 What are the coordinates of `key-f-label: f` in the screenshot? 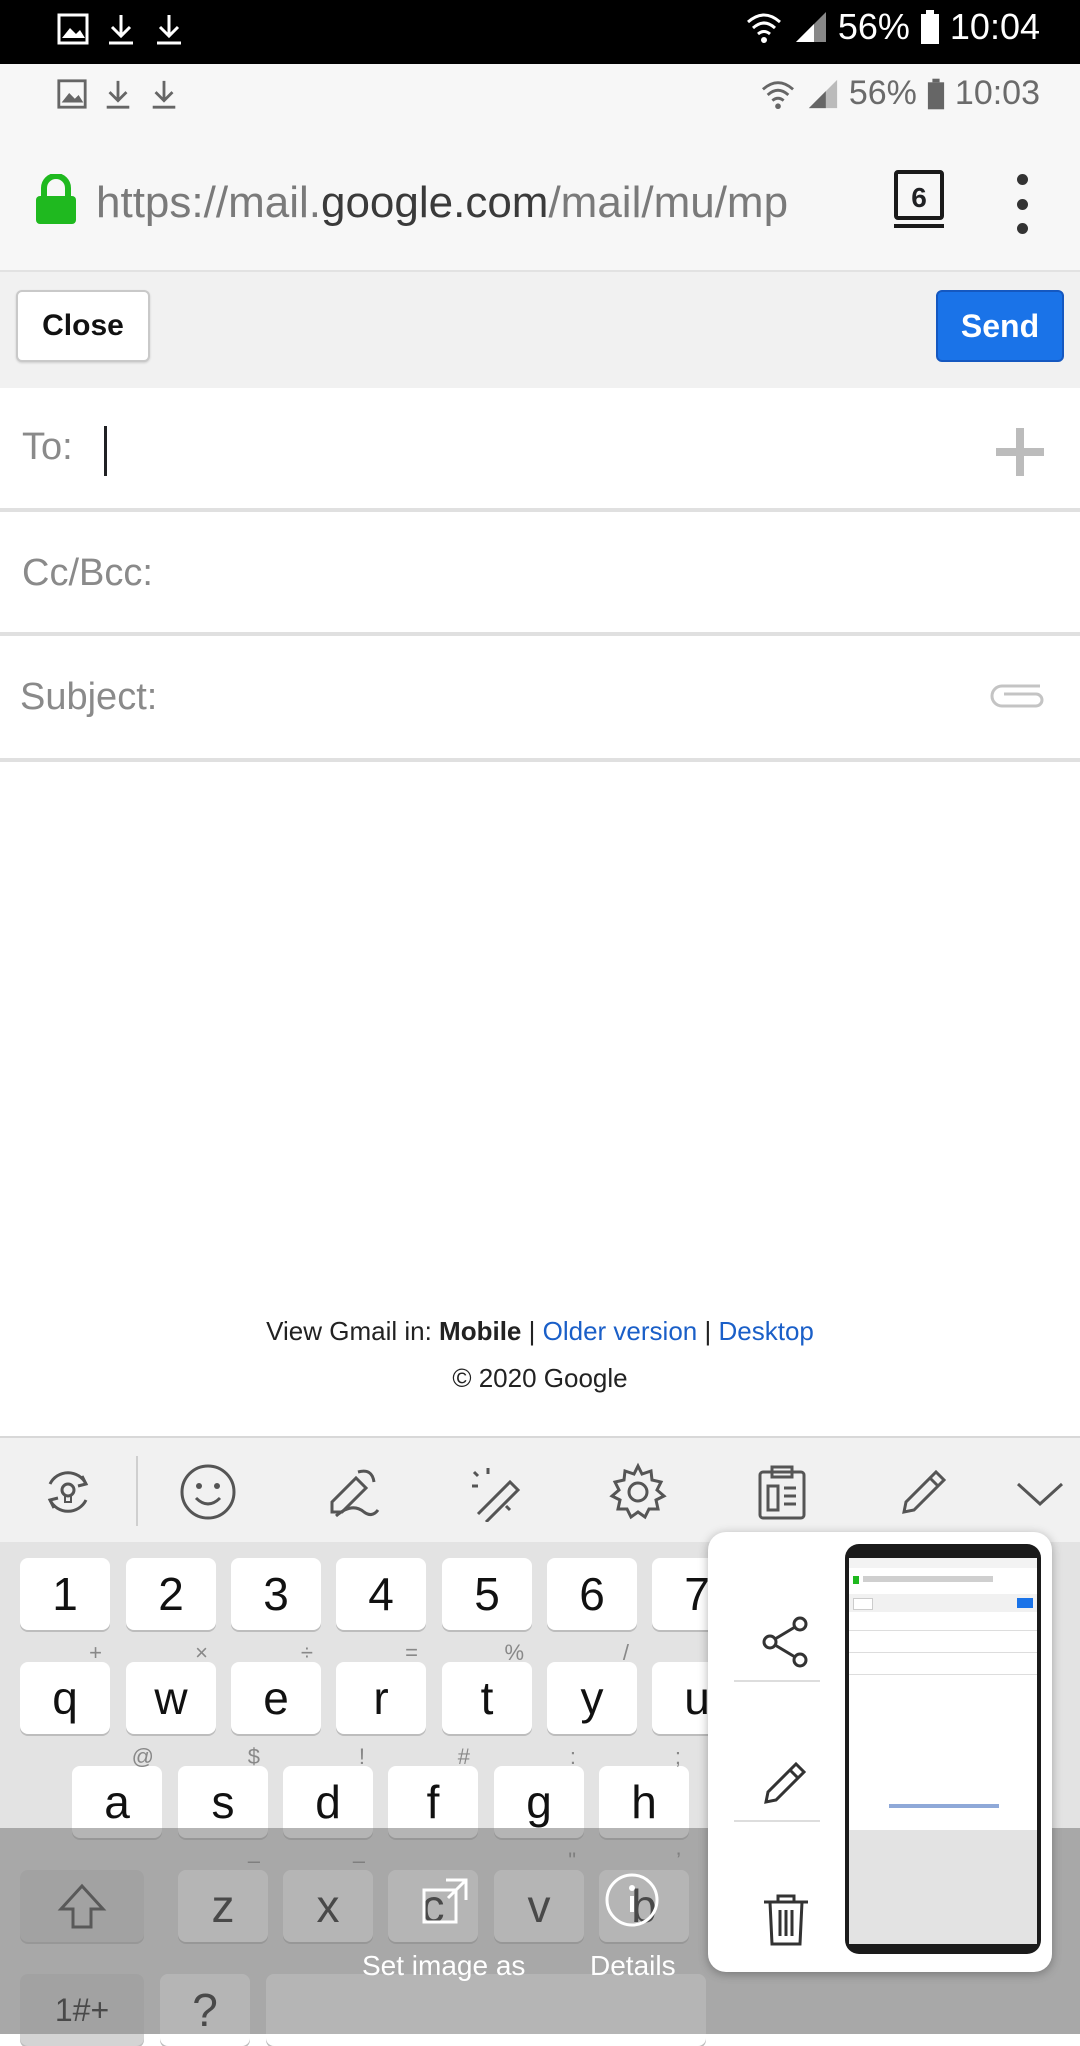 It's located at (433, 1802).